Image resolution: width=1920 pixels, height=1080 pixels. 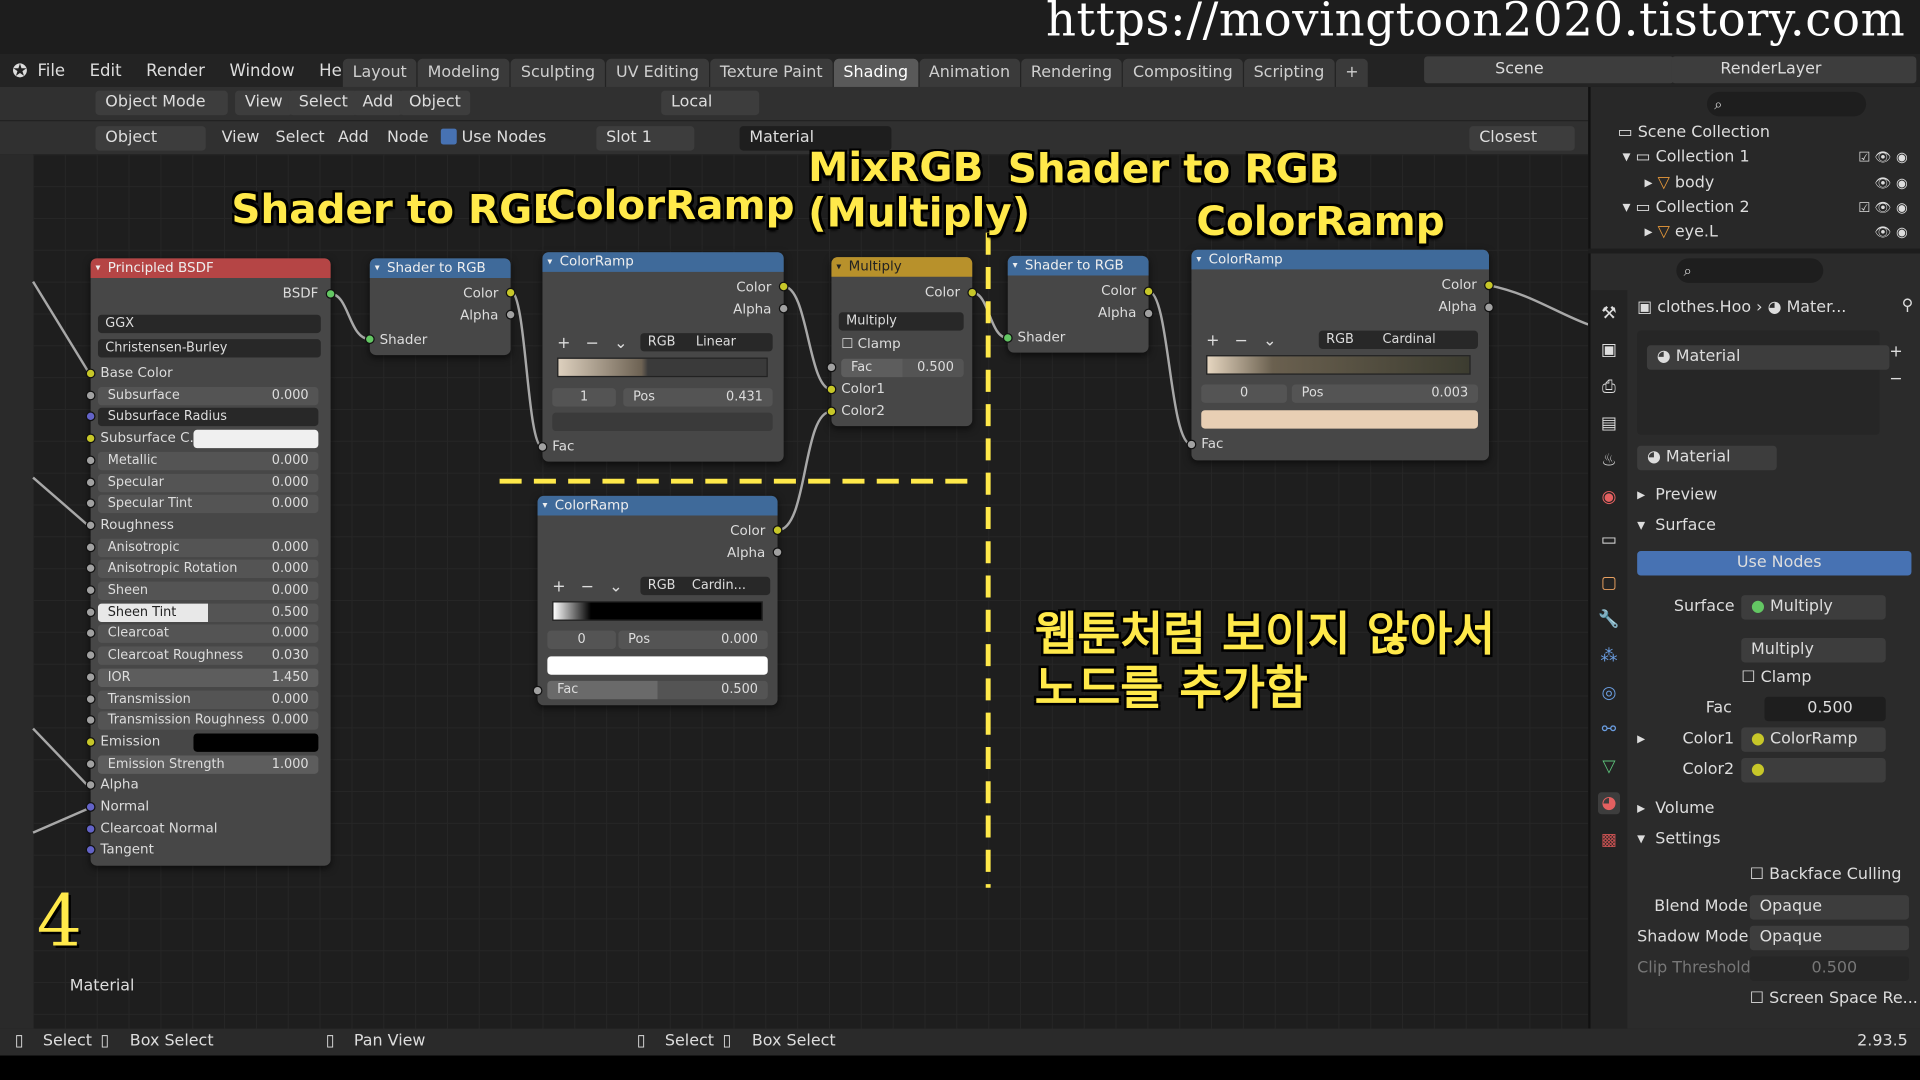 What do you see at coordinates (1609, 313) in the screenshot?
I see `tool-icon: ⚒` at bounding box center [1609, 313].